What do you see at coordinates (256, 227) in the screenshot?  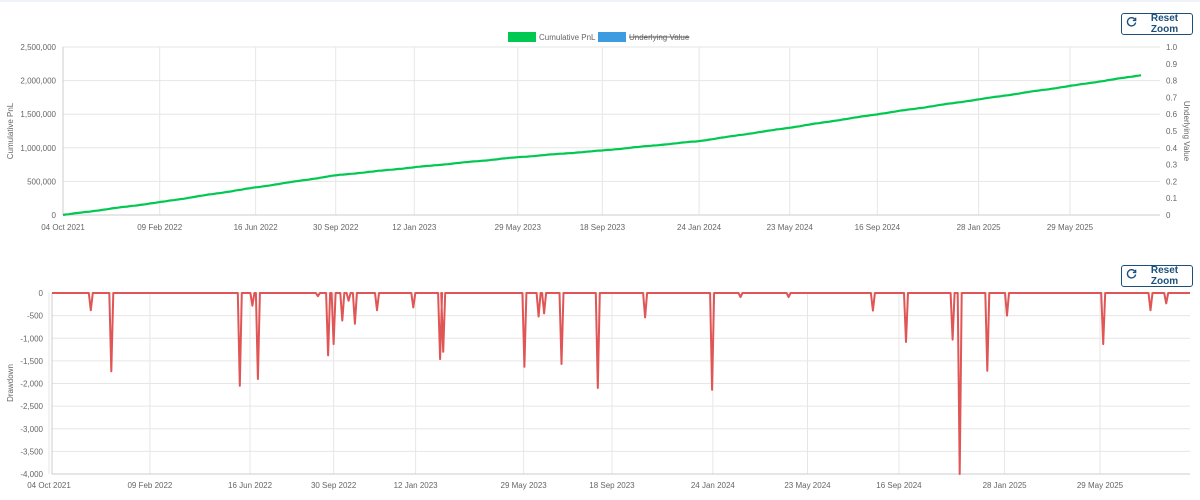 I see `pnl-x-tick-label: 16 Jun 2022` at bounding box center [256, 227].